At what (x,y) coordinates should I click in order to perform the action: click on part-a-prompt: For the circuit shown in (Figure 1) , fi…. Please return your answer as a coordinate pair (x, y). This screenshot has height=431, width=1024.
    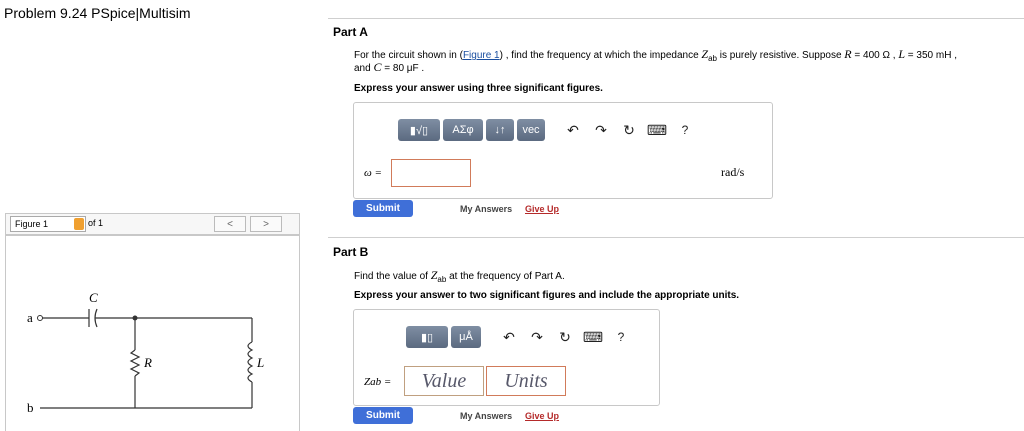
    Looking at the image, I should click on (689, 55).